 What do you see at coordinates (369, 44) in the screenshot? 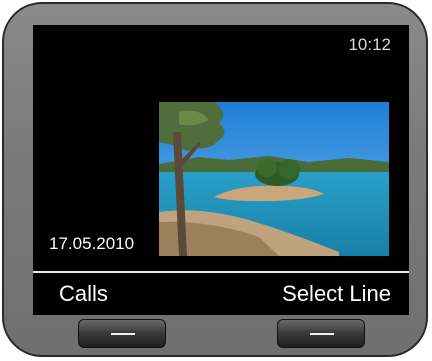
I see `clock: 10:12` at bounding box center [369, 44].